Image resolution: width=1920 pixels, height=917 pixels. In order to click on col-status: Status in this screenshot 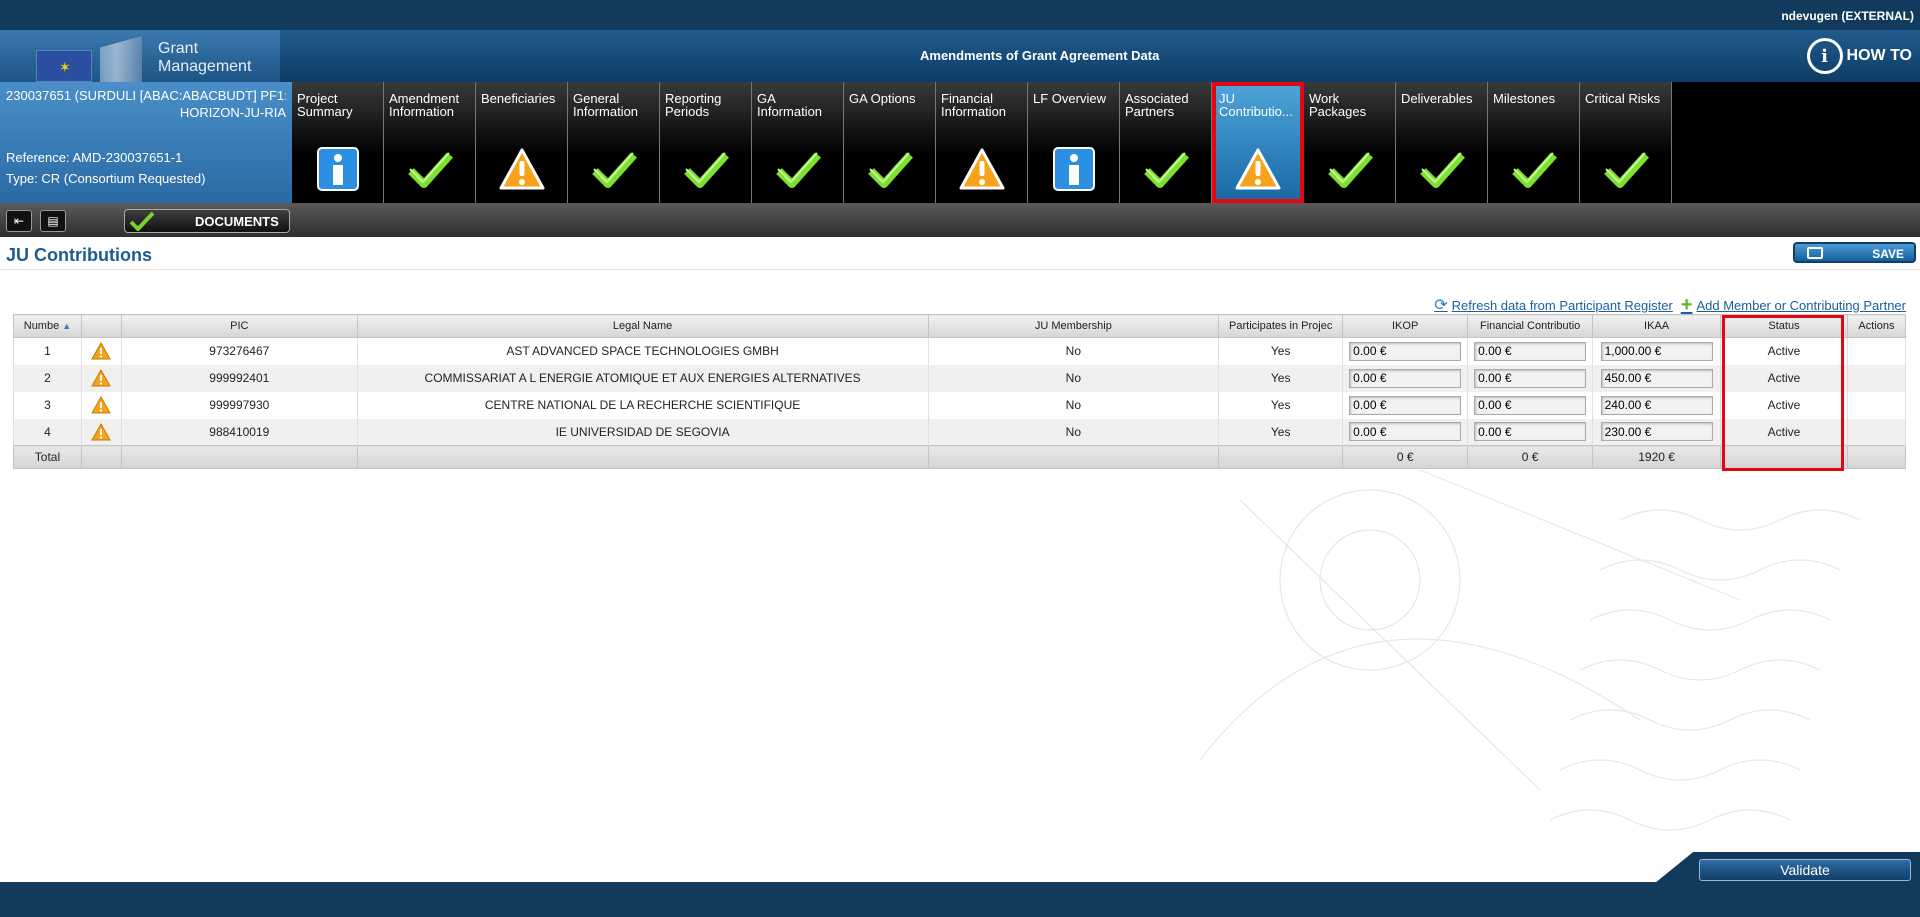, I will do `click(1784, 326)`.